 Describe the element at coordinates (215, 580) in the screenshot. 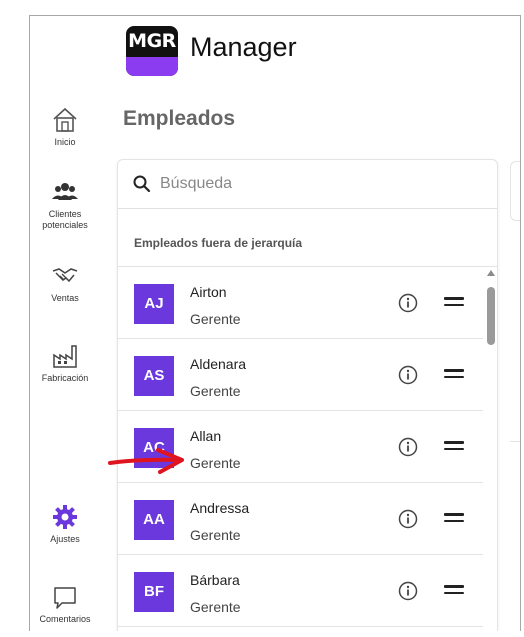

I see `employee-name: Bárbara` at that location.